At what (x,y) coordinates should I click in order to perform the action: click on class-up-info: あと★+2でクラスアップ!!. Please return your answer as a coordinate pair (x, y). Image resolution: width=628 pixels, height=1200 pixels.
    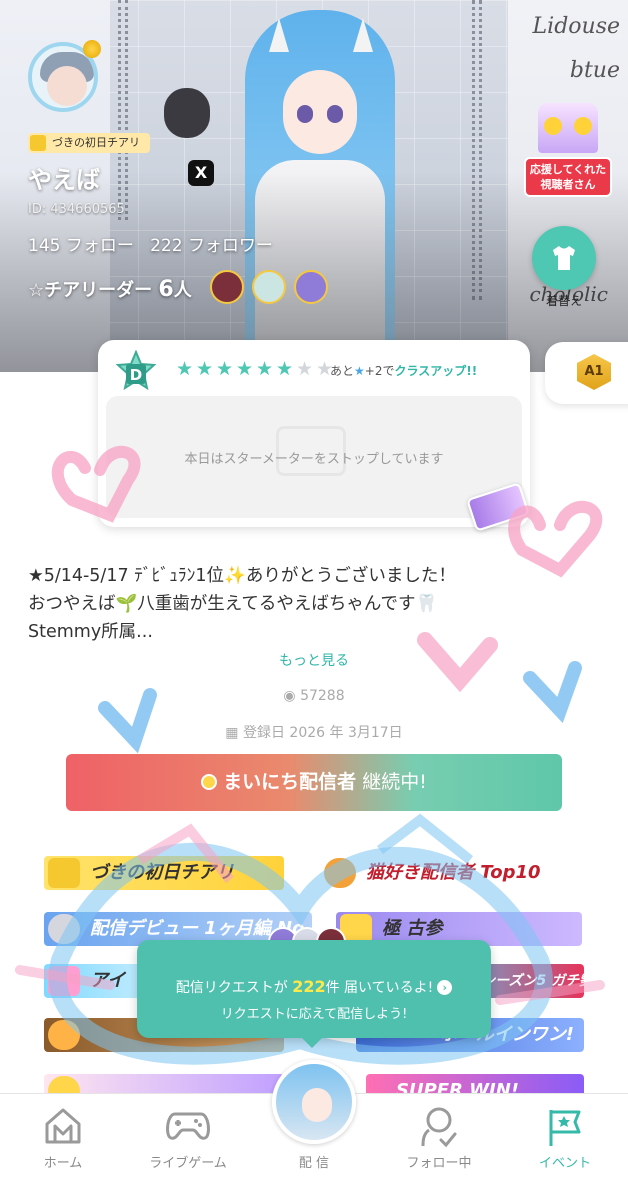
    Looking at the image, I should click on (403, 370).